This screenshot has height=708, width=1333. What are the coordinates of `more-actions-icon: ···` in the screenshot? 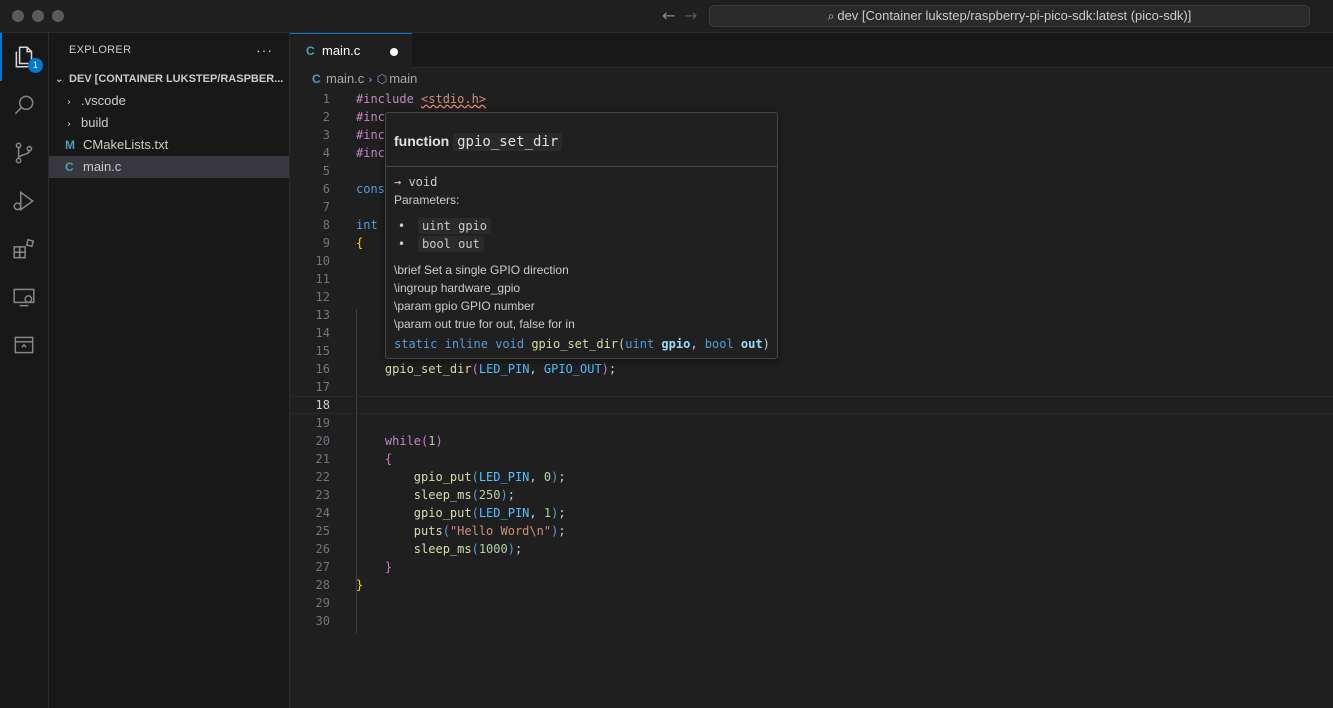 It's located at (264, 50).